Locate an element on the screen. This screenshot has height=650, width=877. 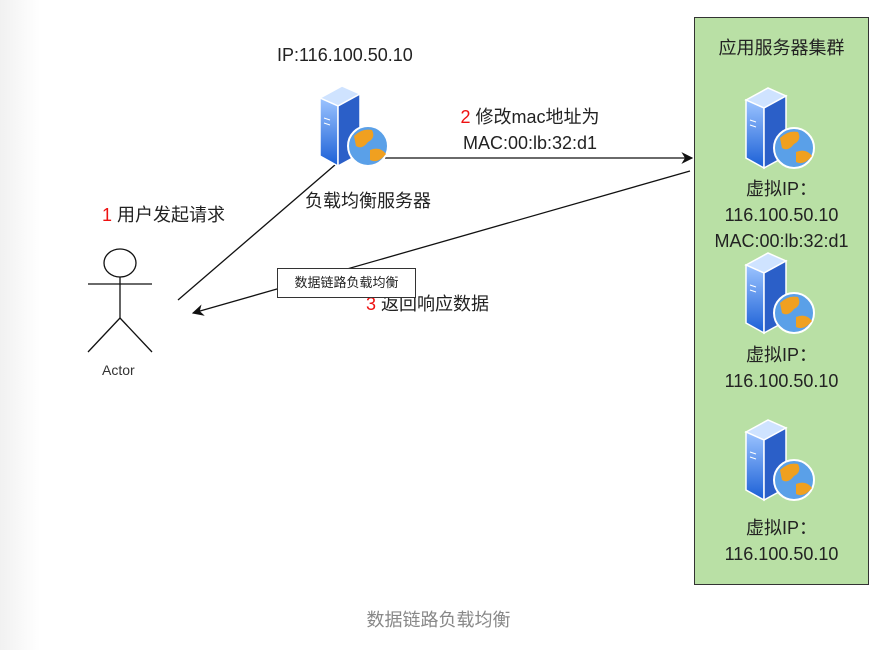
figure-caption: 数据链路负载均衡 is located at coordinates (438, 620).